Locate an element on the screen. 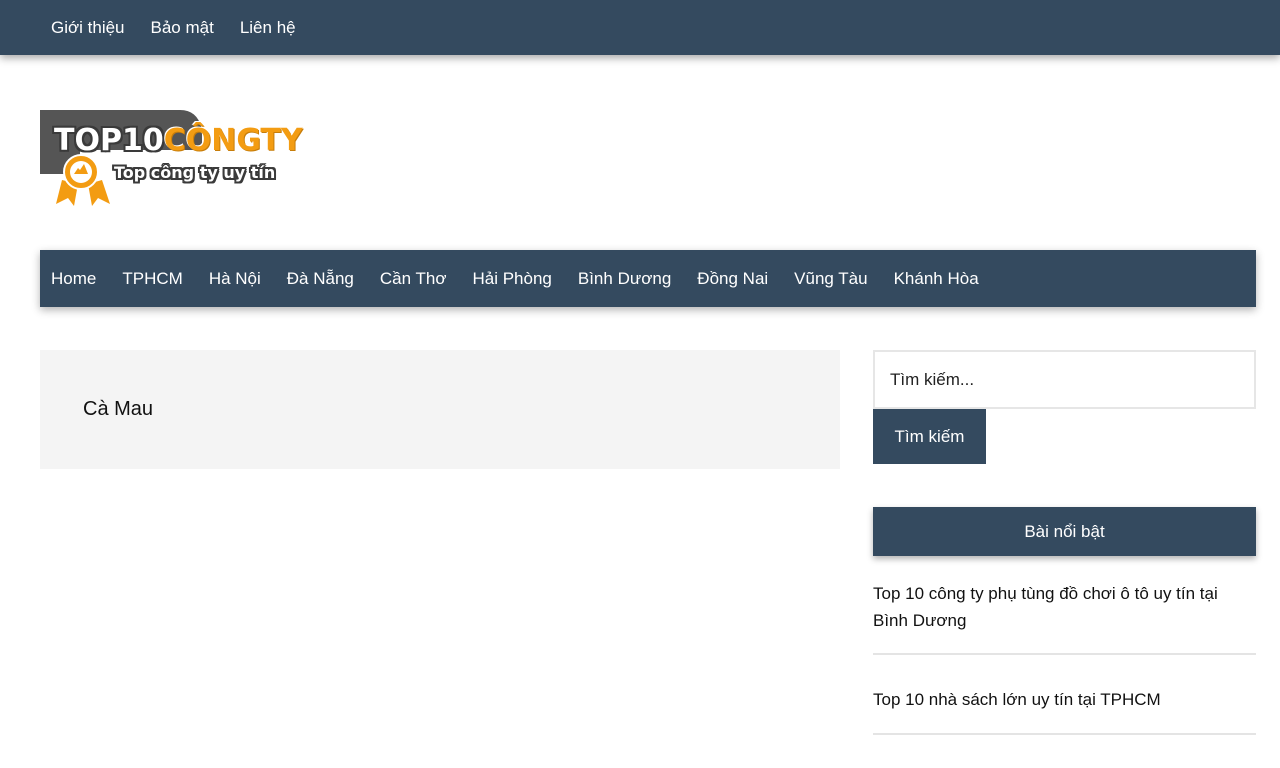  featured-post-link: Top 10 nhà sách lớn uy tín tại TPHCM is located at coordinates (1064, 699).